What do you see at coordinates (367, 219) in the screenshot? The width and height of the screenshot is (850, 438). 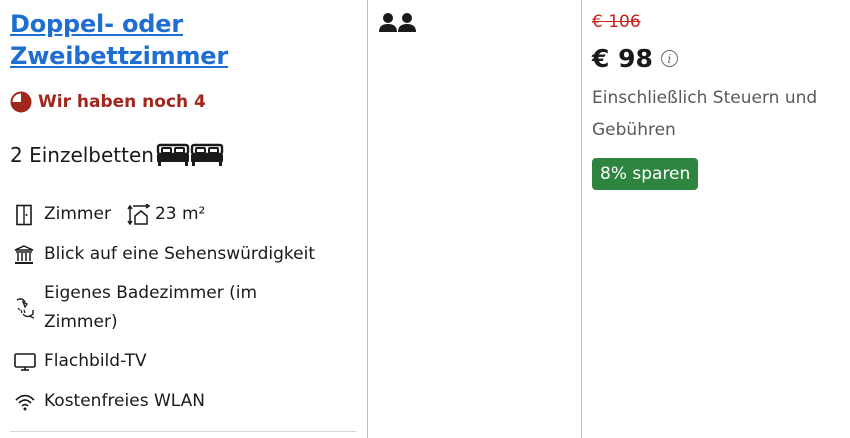 I see `column-separator-occupancy` at bounding box center [367, 219].